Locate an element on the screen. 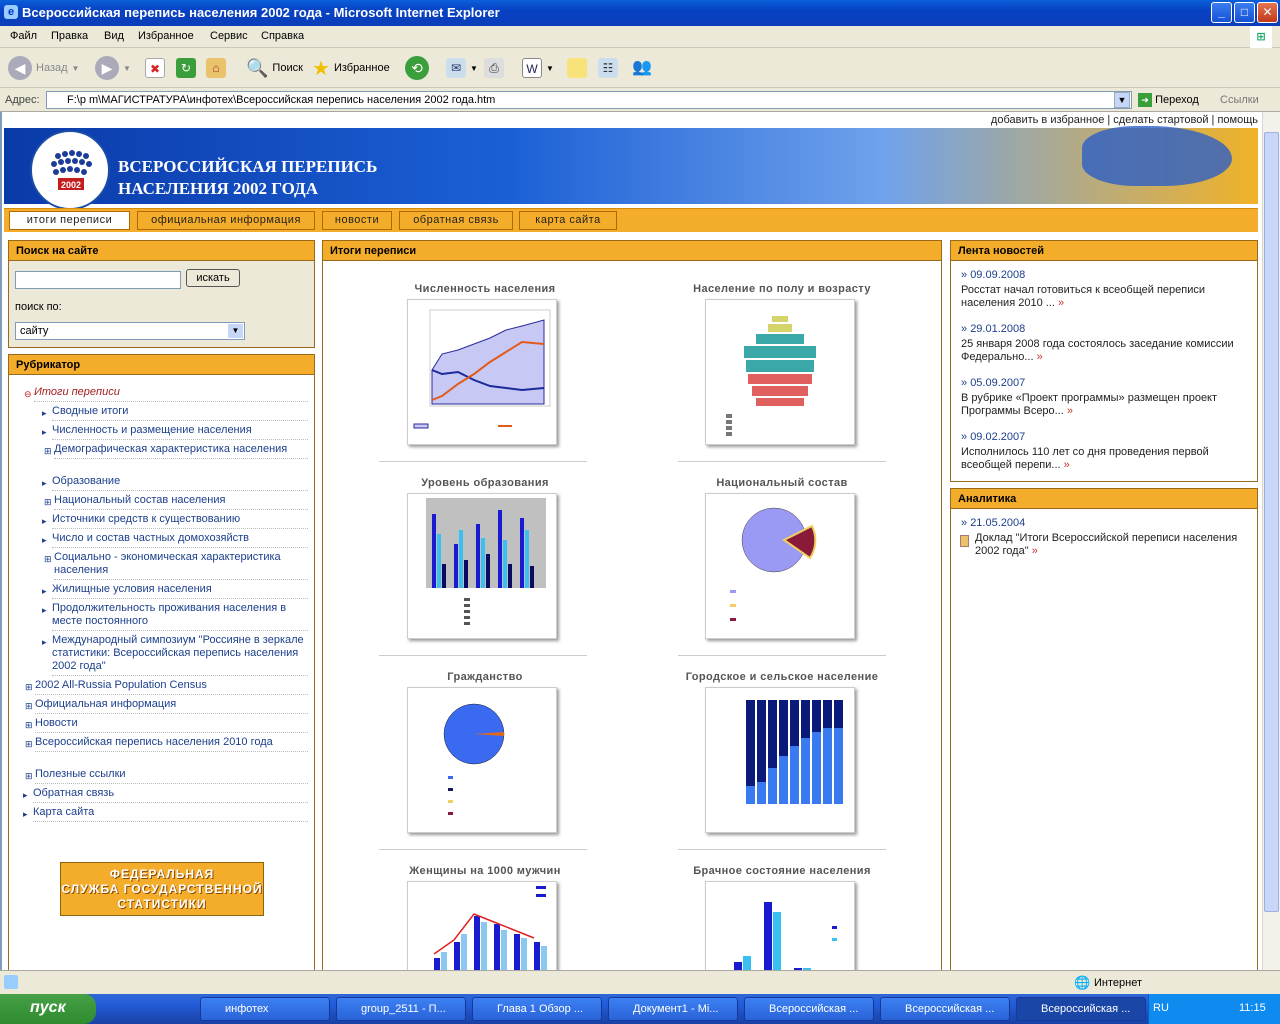 The height and width of the screenshot is (1024, 1280). history-button: ⟲ is located at coordinates (417, 68).